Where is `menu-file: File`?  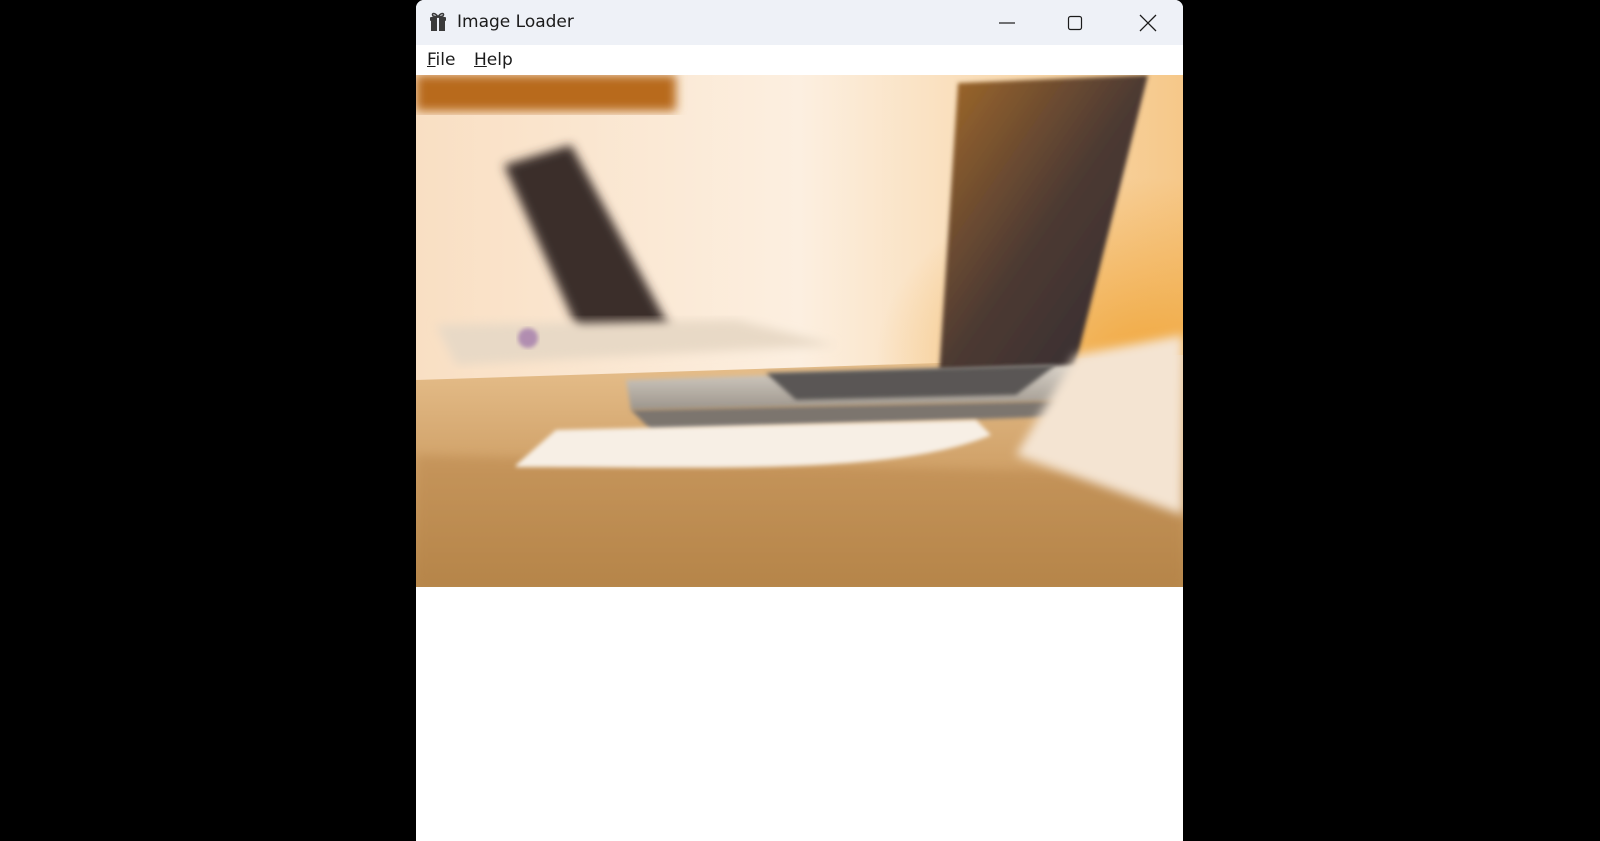 menu-file: File is located at coordinates (441, 60).